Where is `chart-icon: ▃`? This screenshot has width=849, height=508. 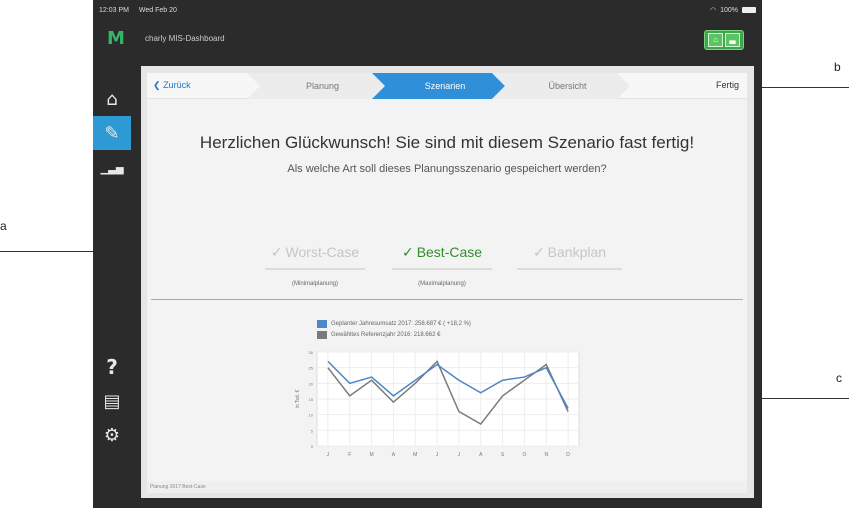 chart-icon: ▃ is located at coordinates (732, 40).